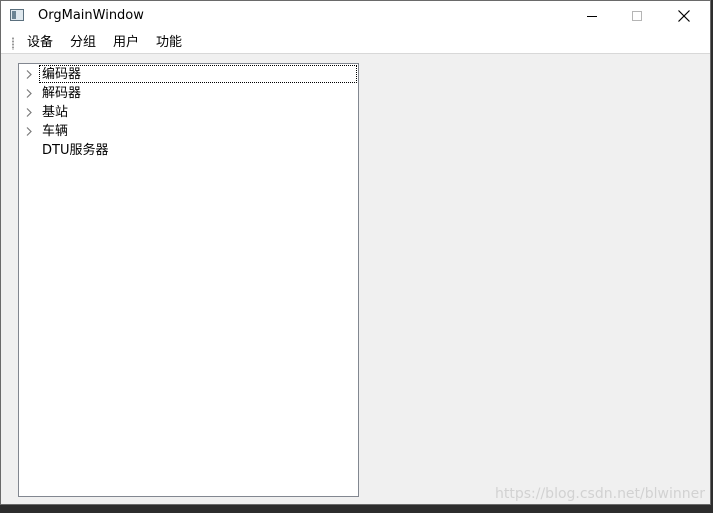 Image resolution: width=713 pixels, height=513 pixels. I want to click on maximize-icon, so click(637, 16).